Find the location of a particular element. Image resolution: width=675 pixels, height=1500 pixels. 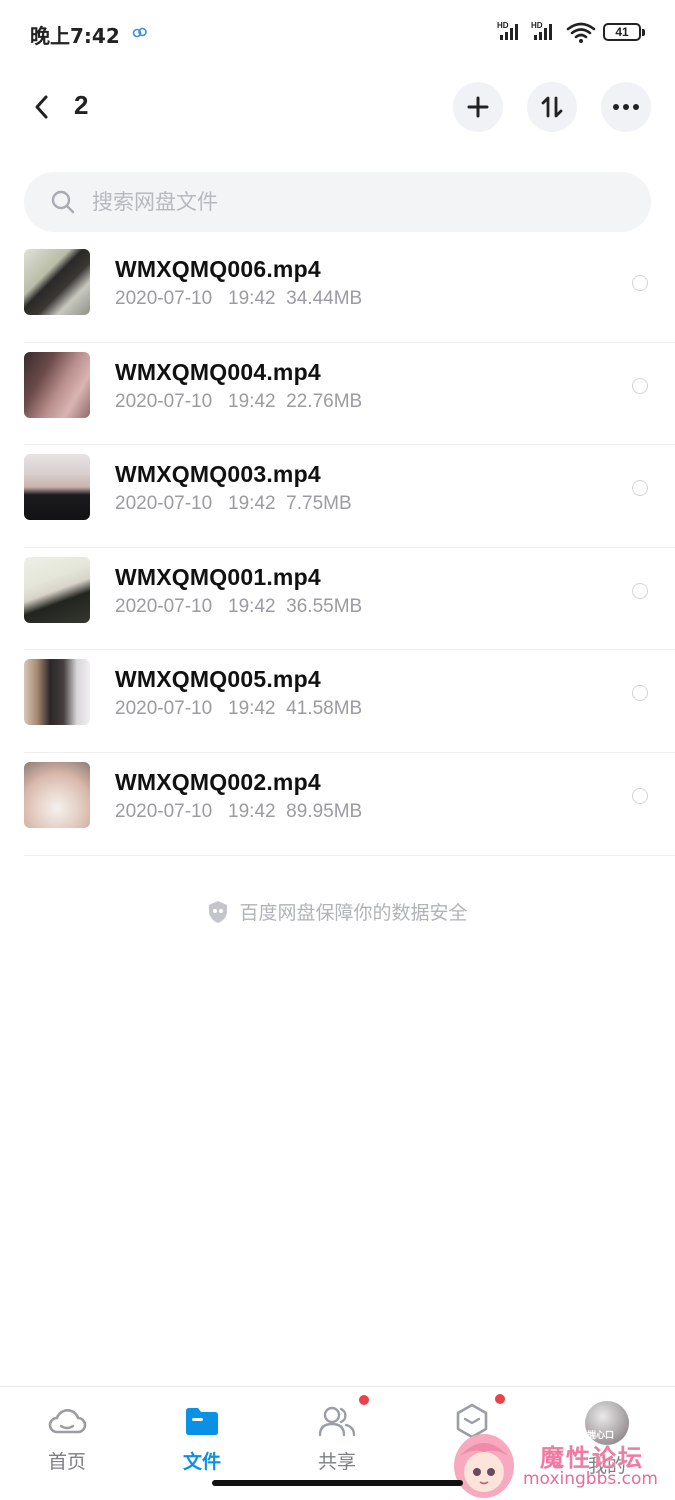

home-indicator is located at coordinates (337, 1483).